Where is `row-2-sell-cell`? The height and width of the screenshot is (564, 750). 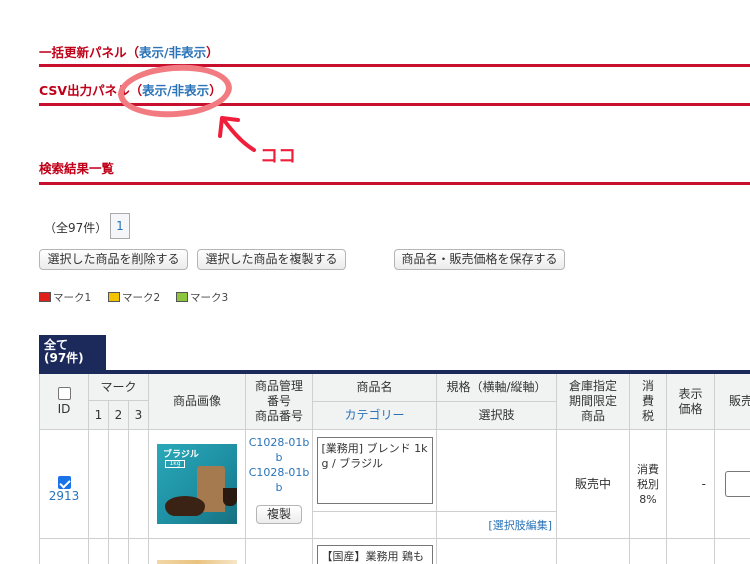
row-2-sell-cell is located at coordinates (732, 551).